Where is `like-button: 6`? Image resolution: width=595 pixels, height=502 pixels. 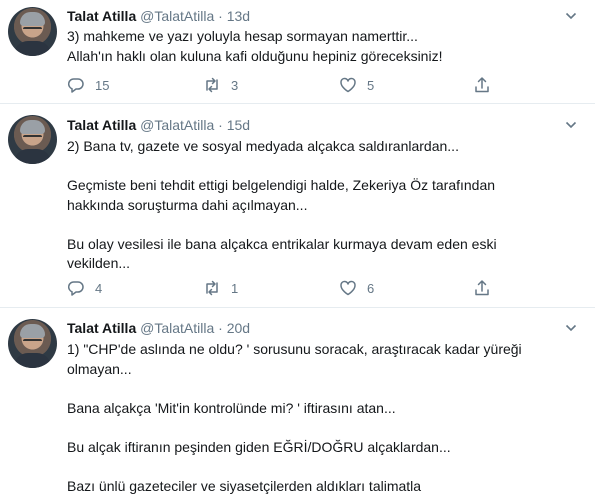
like-button: 6 is located at coordinates (356, 288).